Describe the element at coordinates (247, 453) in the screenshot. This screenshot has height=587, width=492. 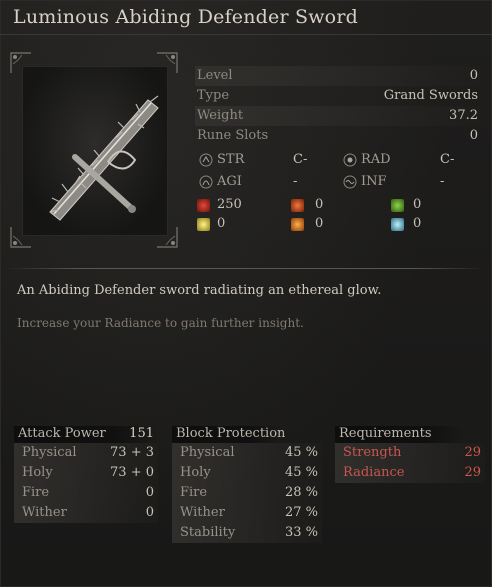
I see `block-row: Physical 45 %` at that location.